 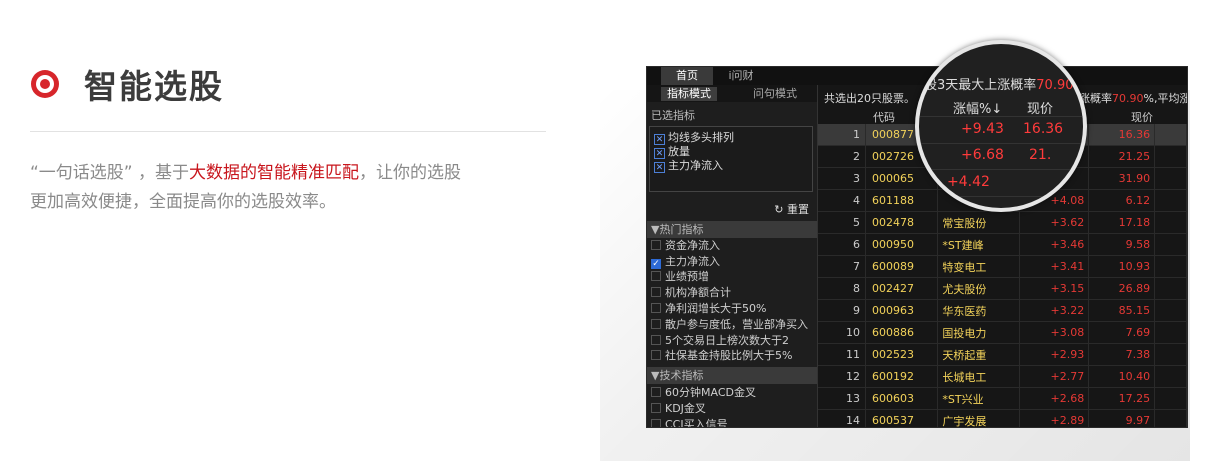 I want to click on indicator-item: KDJ金叉, so click(x=678, y=409).